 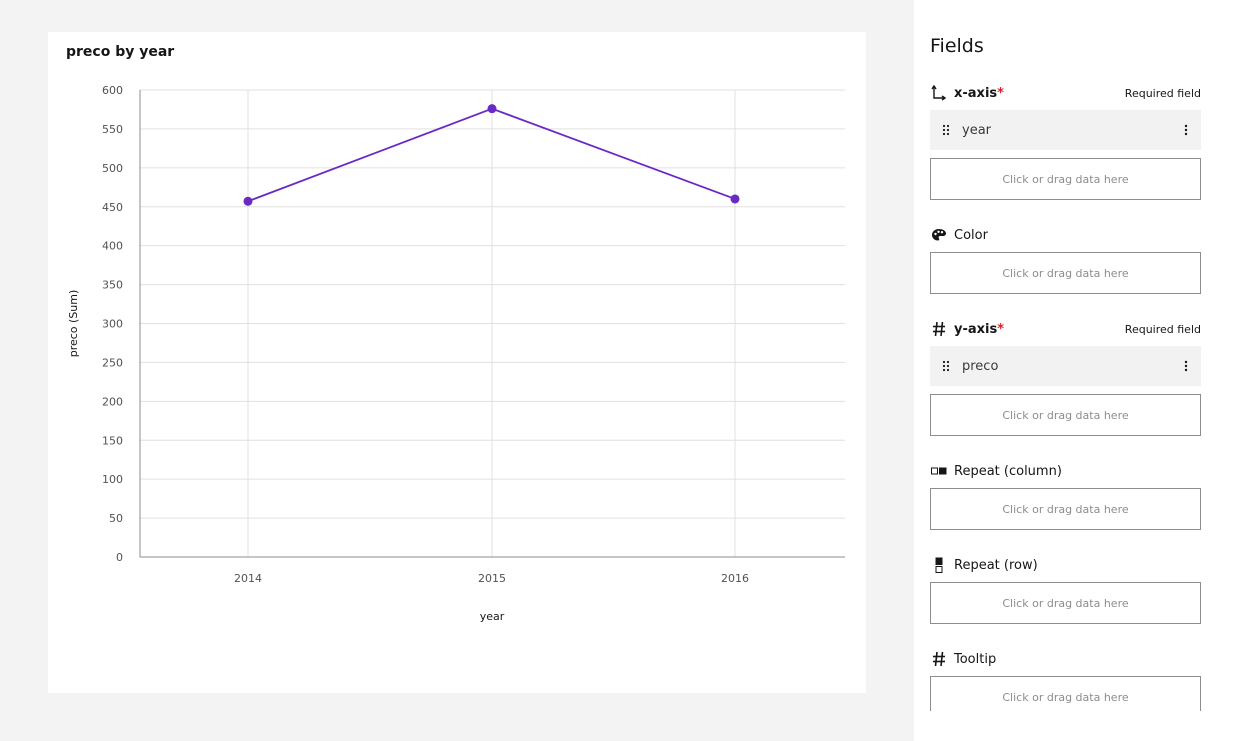 I want to click on y-tick-label: 500, so click(x=112, y=168).